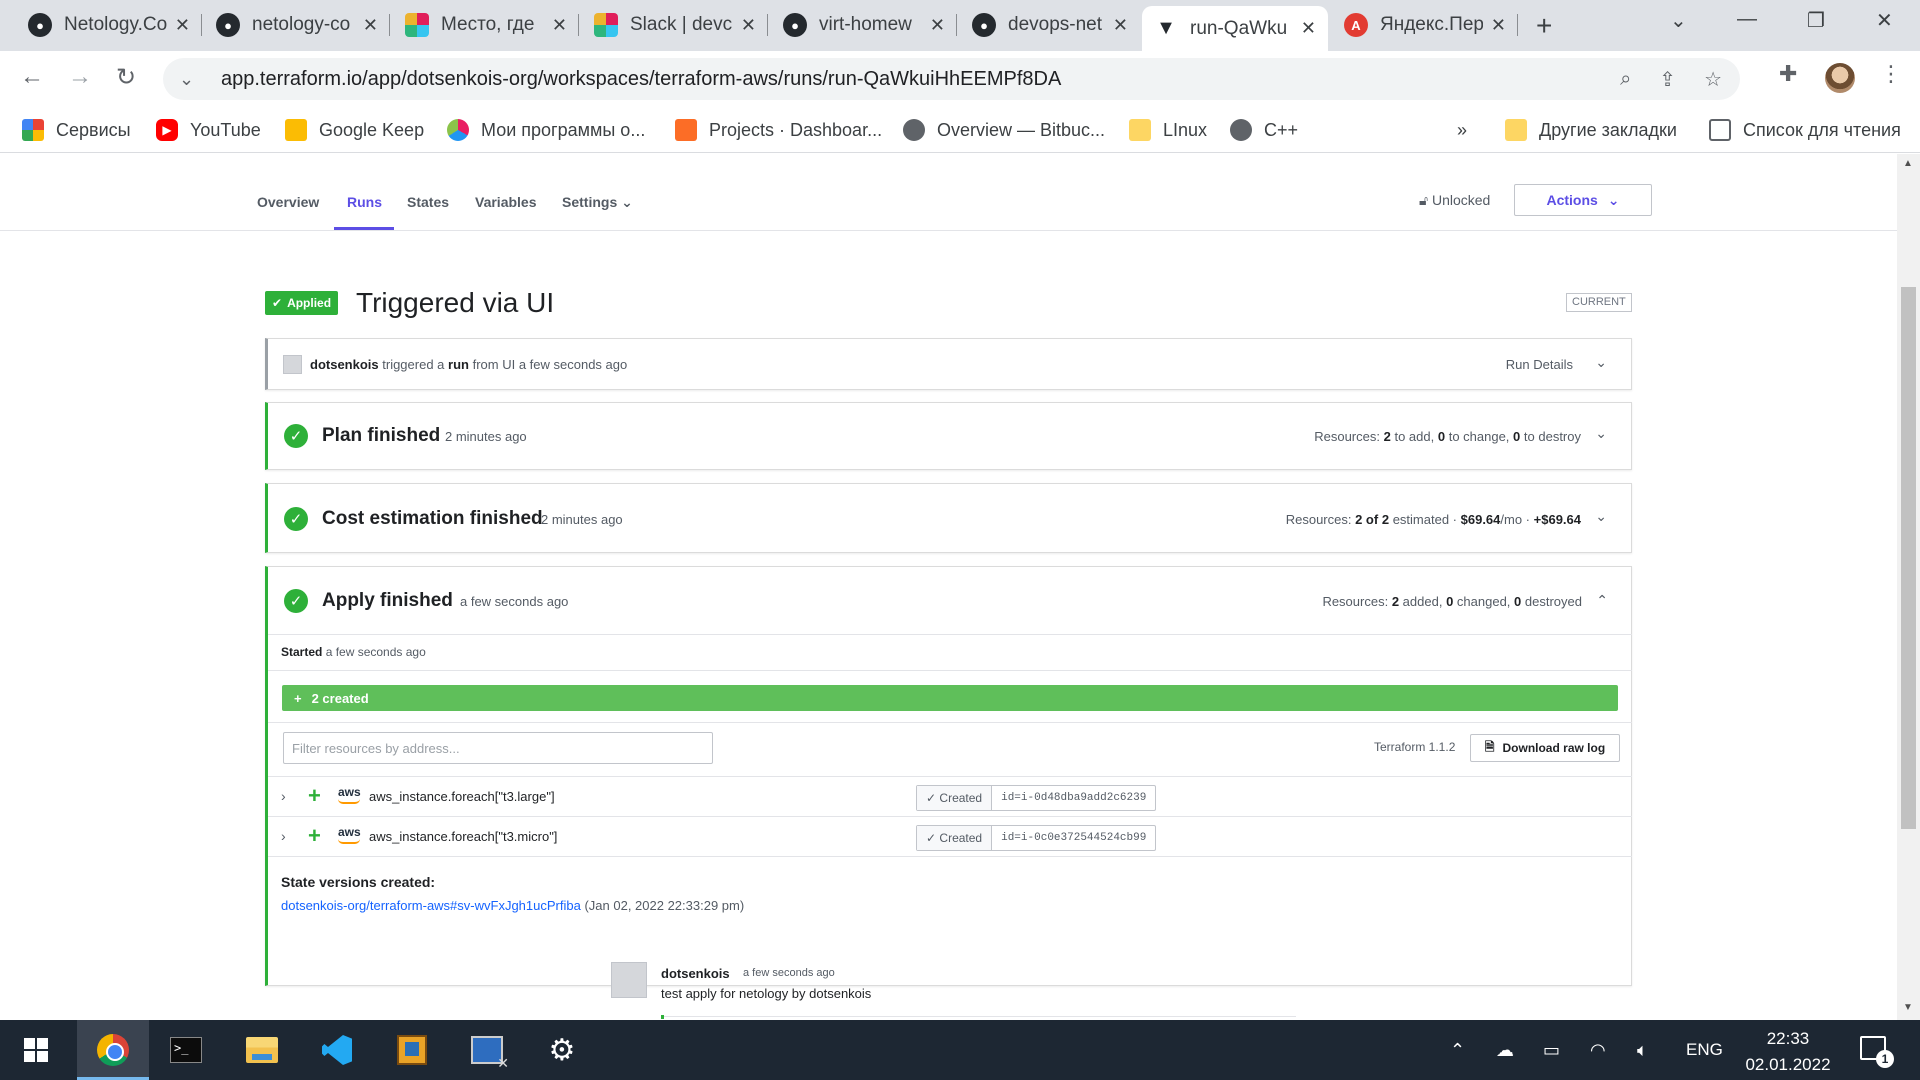 This screenshot has height=1080, width=1920. What do you see at coordinates (296, 519) in the screenshot?
I see `check-circle-icon: ✓` at bounding box center [296, 519].